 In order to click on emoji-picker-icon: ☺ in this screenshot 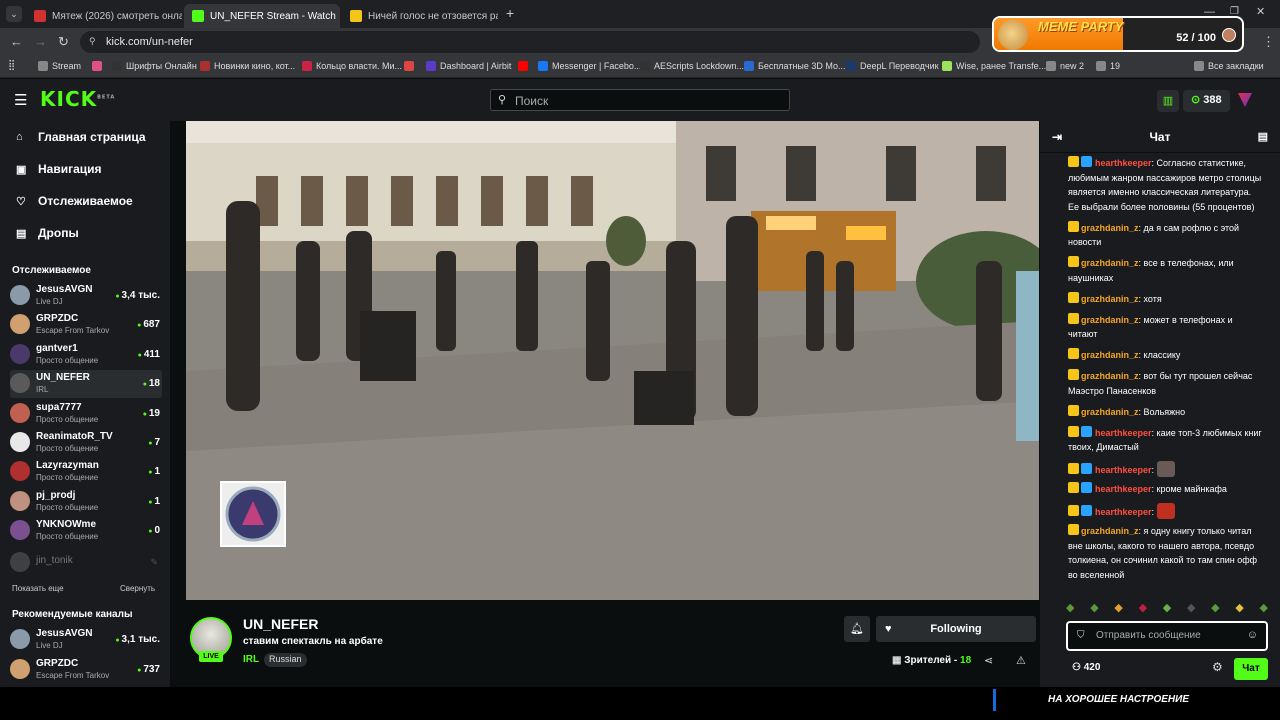, I will do `click(1252, 635)`.